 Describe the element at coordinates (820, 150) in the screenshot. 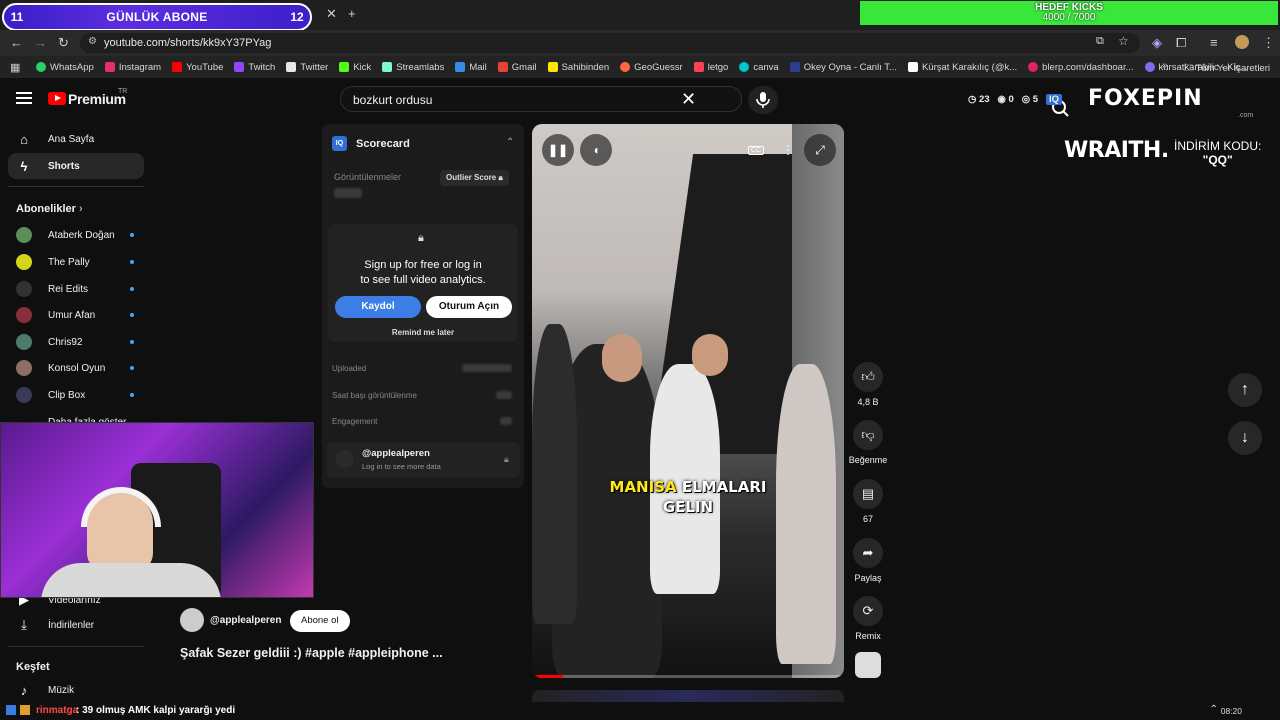

I see `fullscreen-button: ⤢` at that location.